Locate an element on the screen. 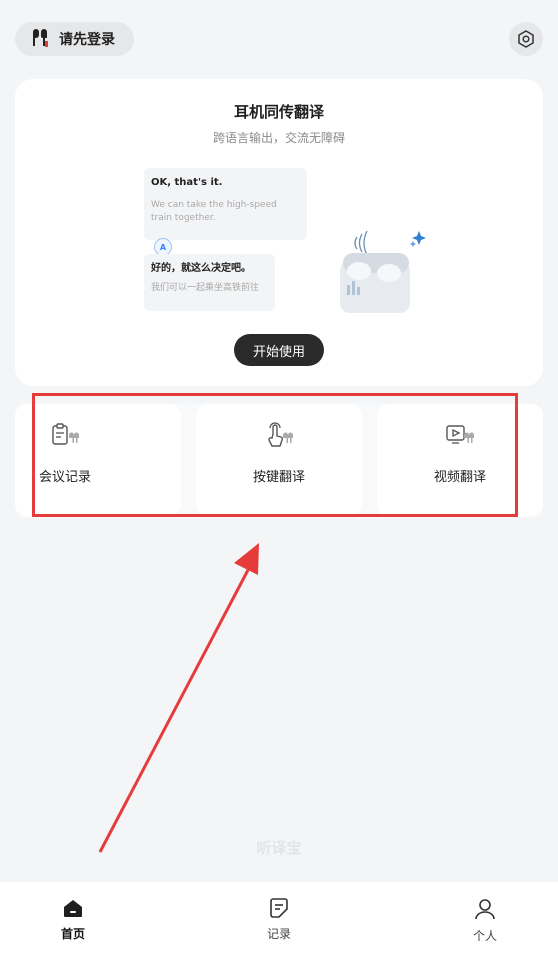 The height and width of the screenshot is (969, 558). meeting-record-icon is located at coordinates (74, 438).